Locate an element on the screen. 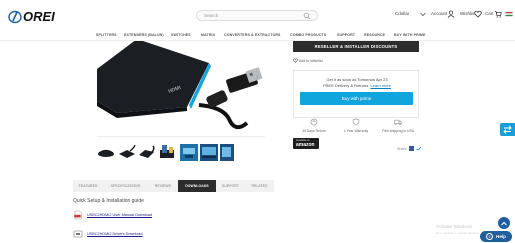 The width and height of the screenshot is (515, 243). cart-icon is located at coordinates (498, 14).